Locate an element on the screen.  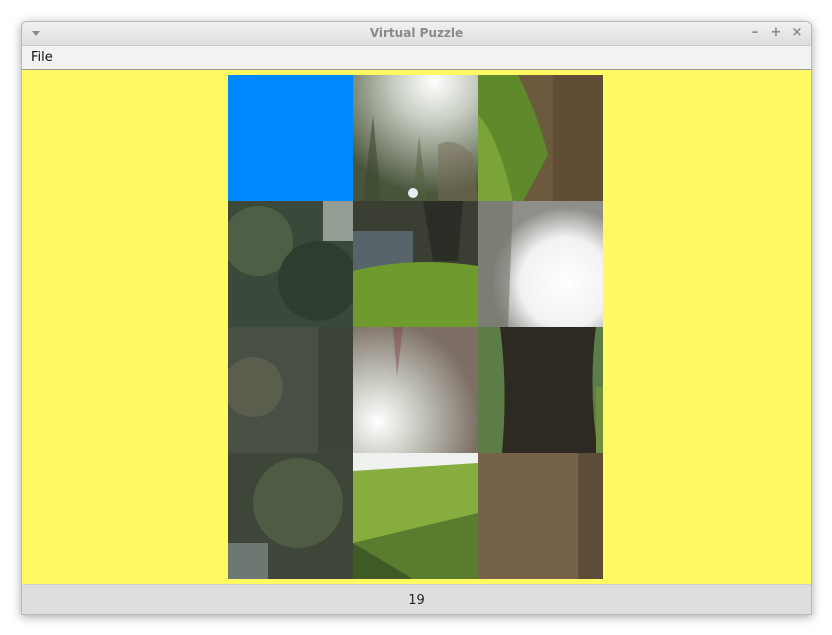
move-counter: 19 is located at coordinates (416, 600).